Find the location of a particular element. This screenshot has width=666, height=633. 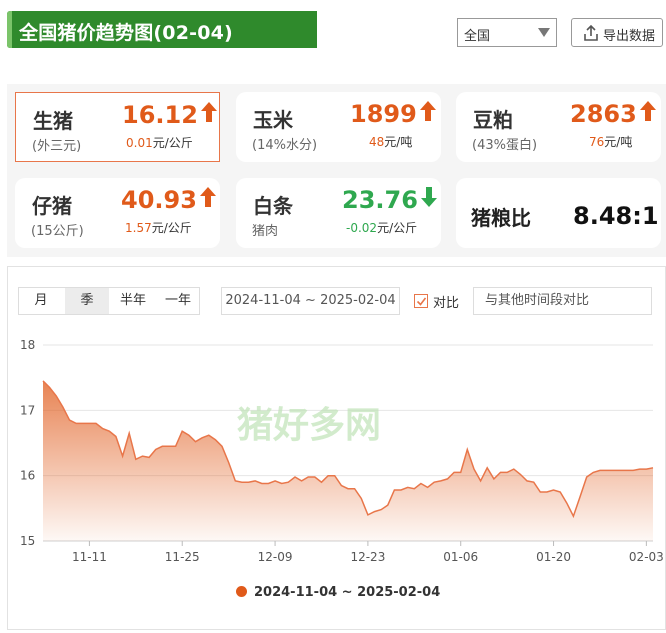

card-piglet: 仔猪 (15公斤) 40.93 1.57元/公斤 is located at coordinates (117, 213).